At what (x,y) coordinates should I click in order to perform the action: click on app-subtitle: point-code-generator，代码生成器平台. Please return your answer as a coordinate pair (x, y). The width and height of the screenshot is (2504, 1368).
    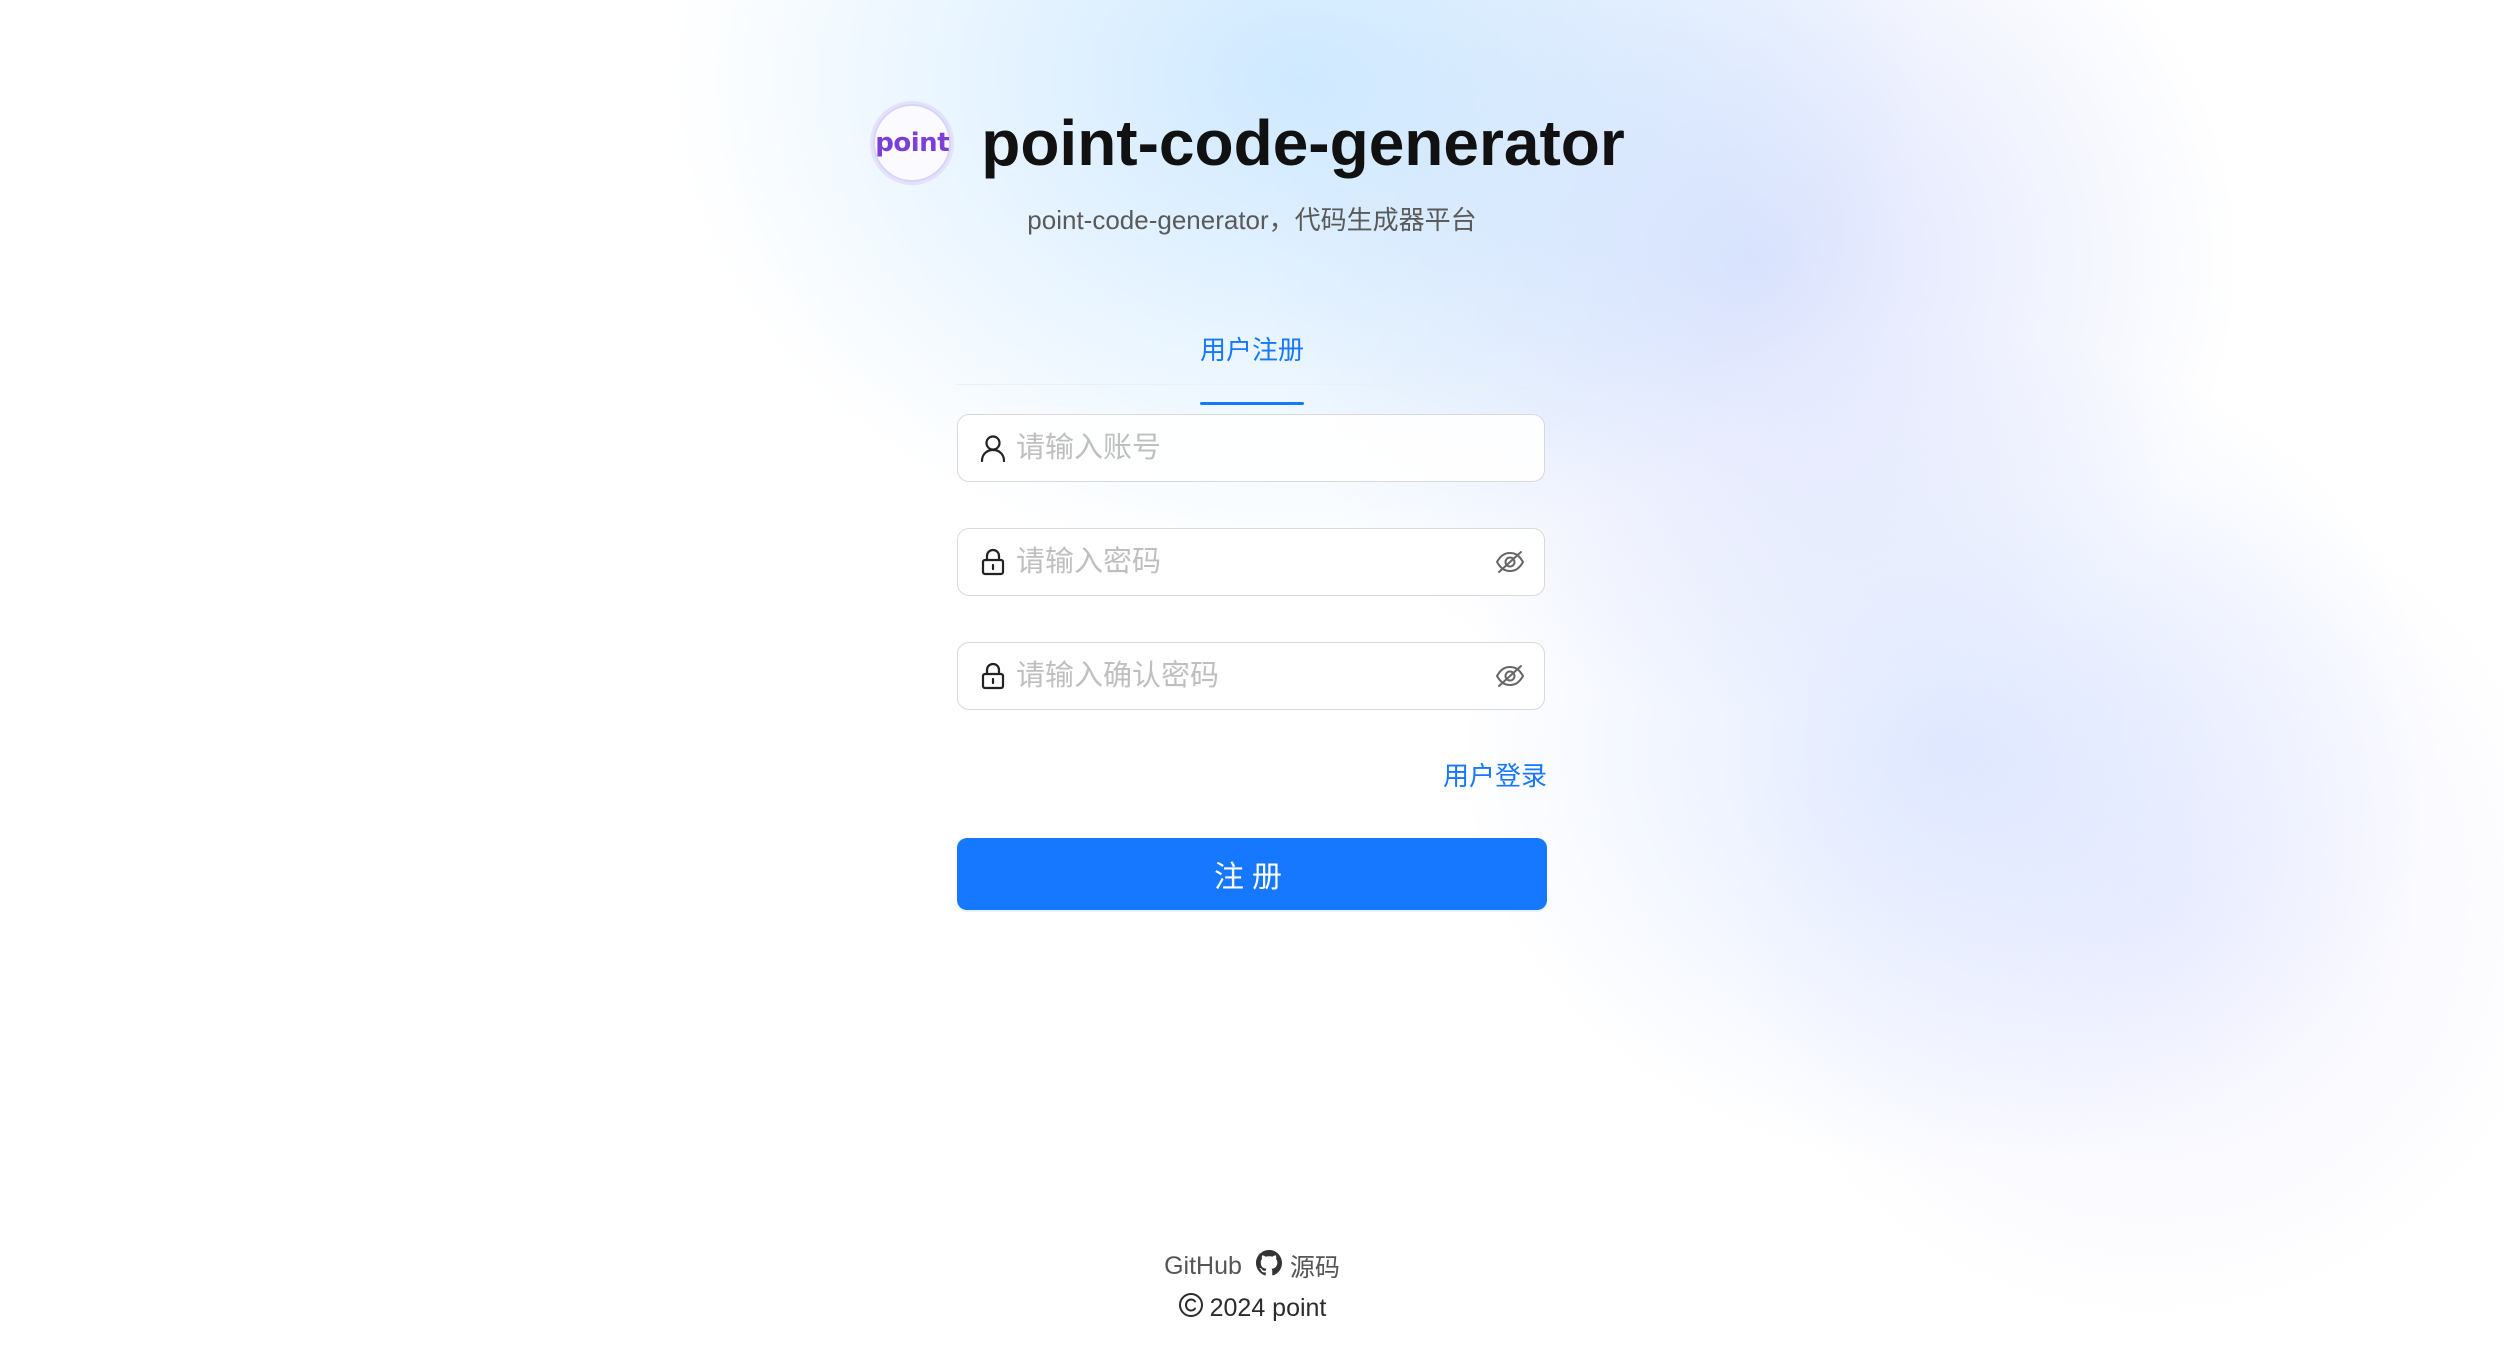
    Looking at the image, I should click on (1252, 220).